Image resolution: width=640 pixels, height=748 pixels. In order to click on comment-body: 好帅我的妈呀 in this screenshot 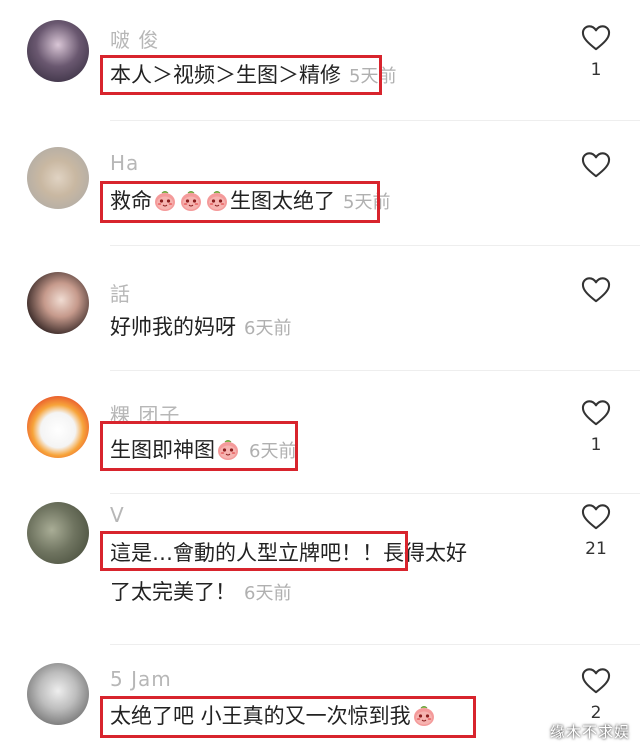, I will do `click(173, 327)`.